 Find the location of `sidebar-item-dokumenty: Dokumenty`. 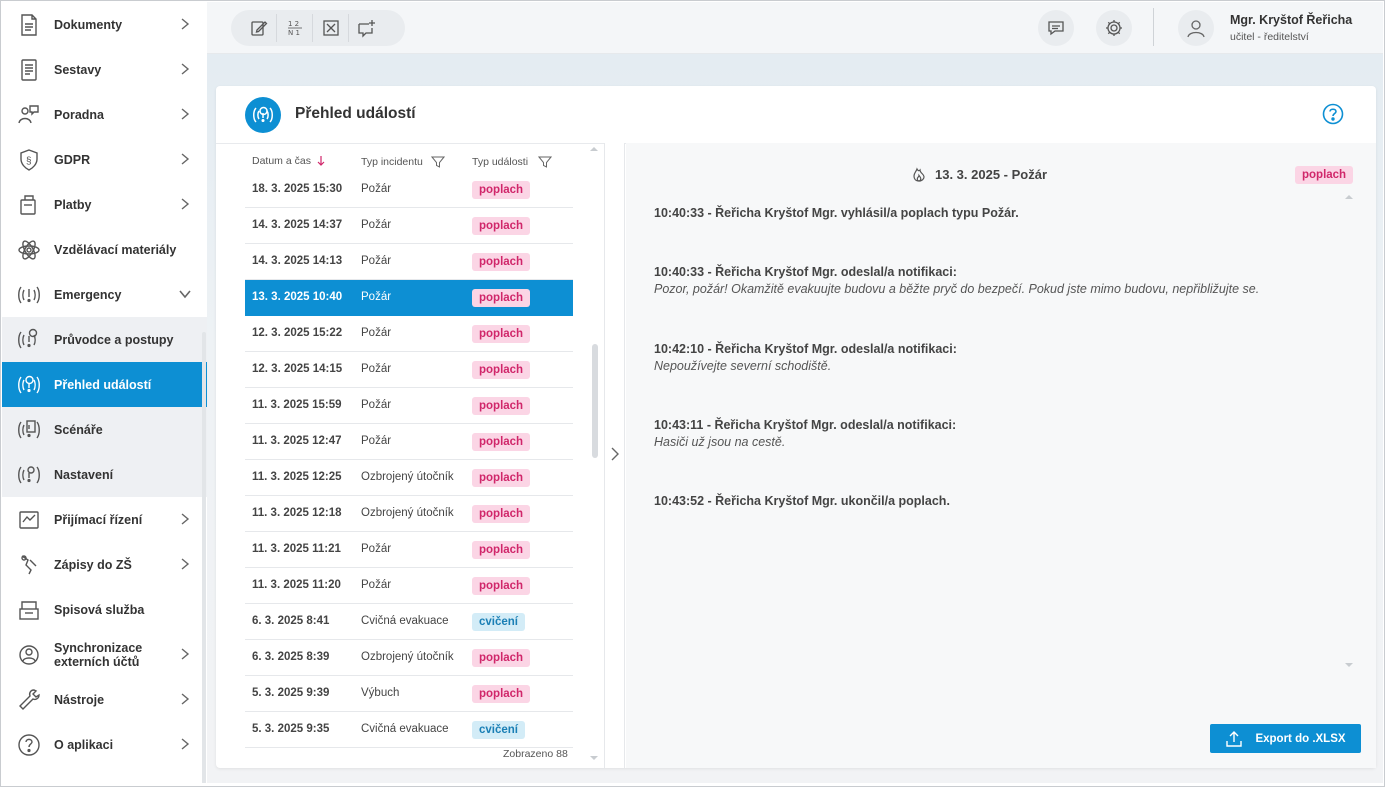

sidebar-item-dokumenty: Dokumenty is located at coordinates (104, 24).